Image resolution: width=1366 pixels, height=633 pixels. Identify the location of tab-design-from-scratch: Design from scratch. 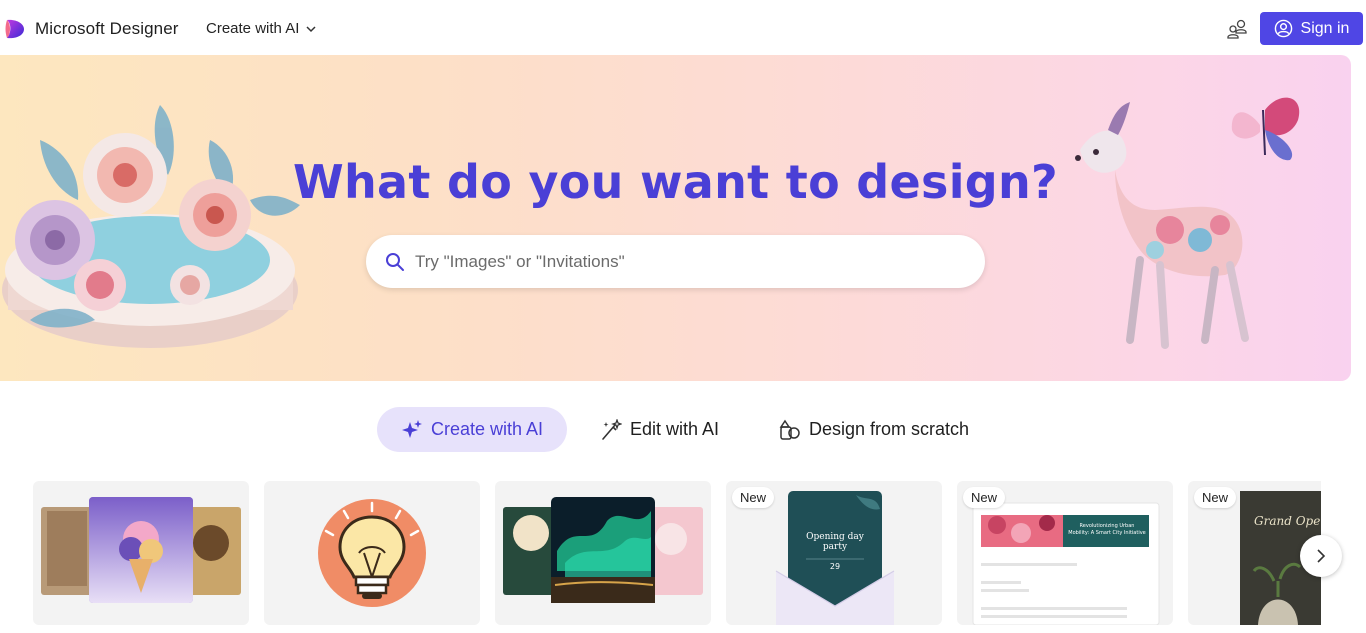
(874, 429).